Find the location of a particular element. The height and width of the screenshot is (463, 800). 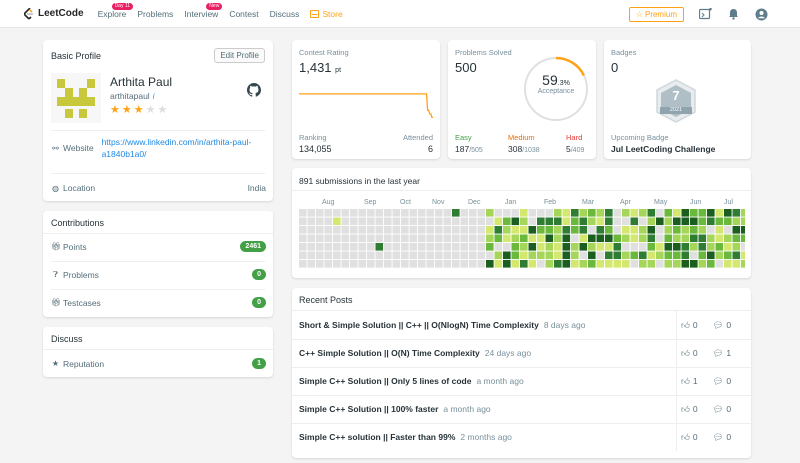

nav-interview-label: Interview is located at coordinates (201, 13).